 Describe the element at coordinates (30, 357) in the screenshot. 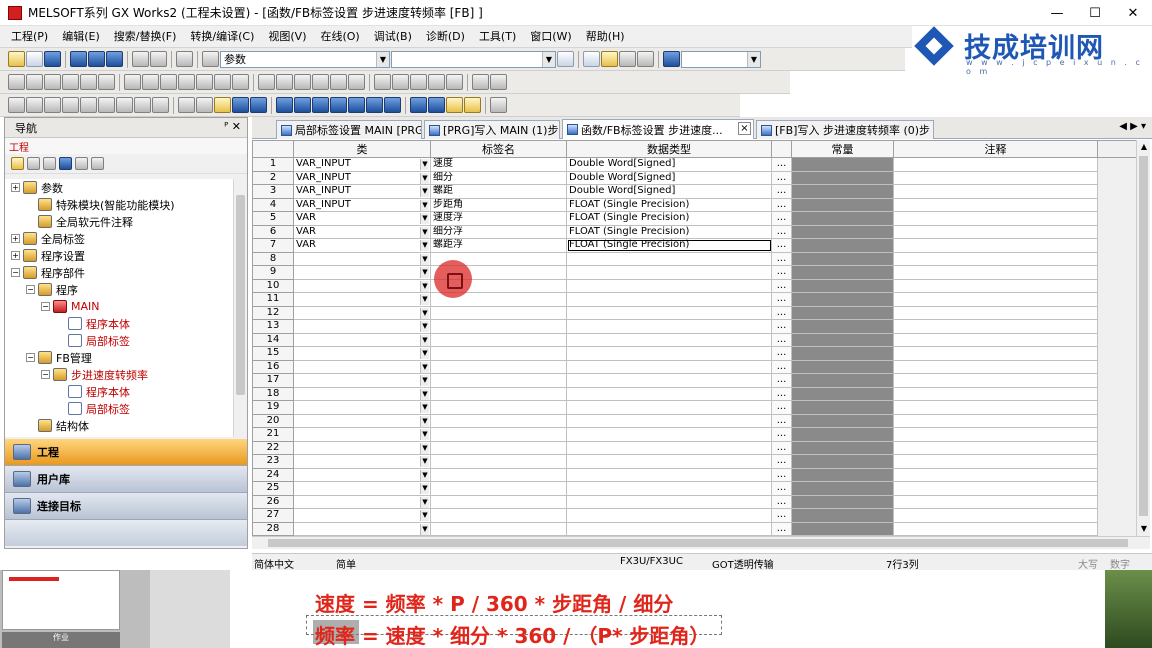

I see `collapse-icon: −` at that location.